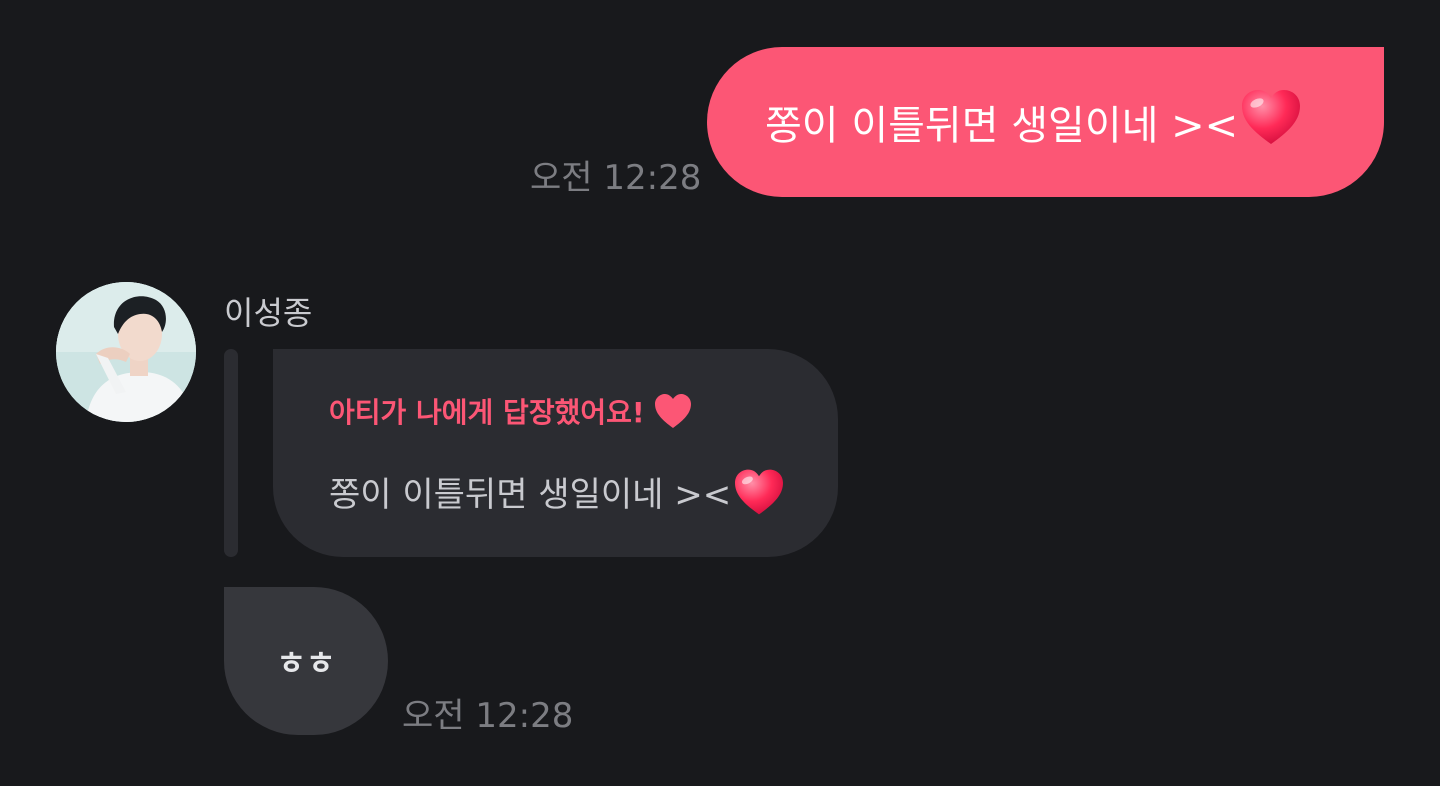 The image size is (1440, 786). What do you see at coordinates (487, 412) in the screenshot?
I see `reply-label-text: 아티가 나에게 답장했어요!` at bounding box center [487, 412].